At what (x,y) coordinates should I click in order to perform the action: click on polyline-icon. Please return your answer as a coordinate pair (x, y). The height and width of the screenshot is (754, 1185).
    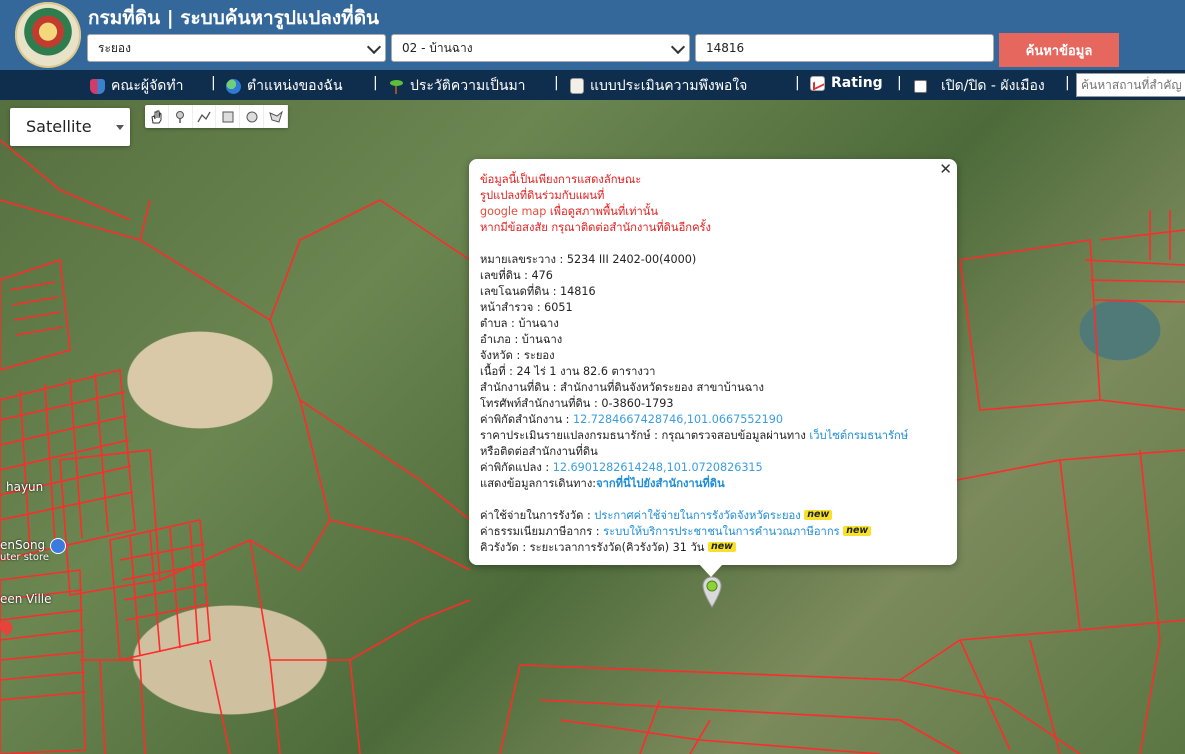
    Looking at the image, I should click on (204, 116).